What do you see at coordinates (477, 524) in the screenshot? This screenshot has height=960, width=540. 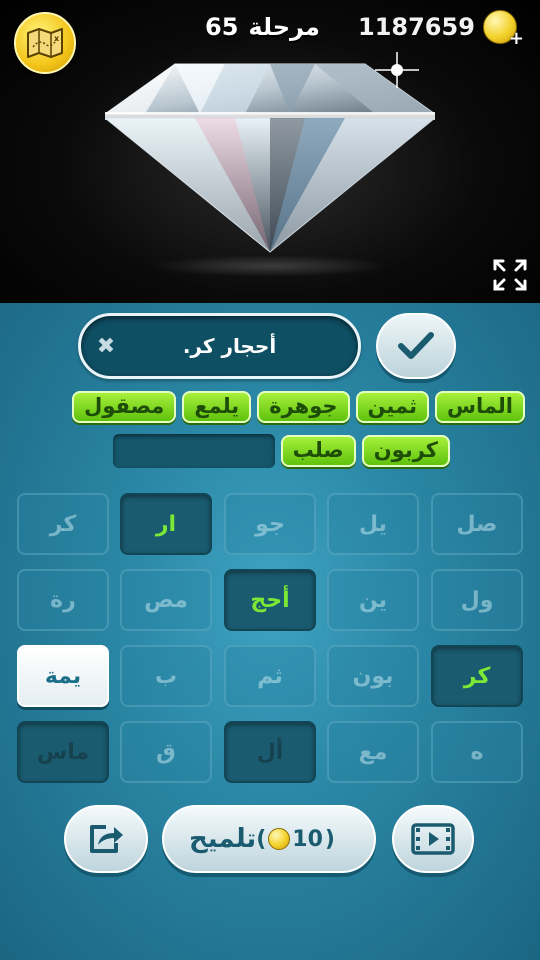 I see `letter-tile: صل` at bounding box center [477, 524].